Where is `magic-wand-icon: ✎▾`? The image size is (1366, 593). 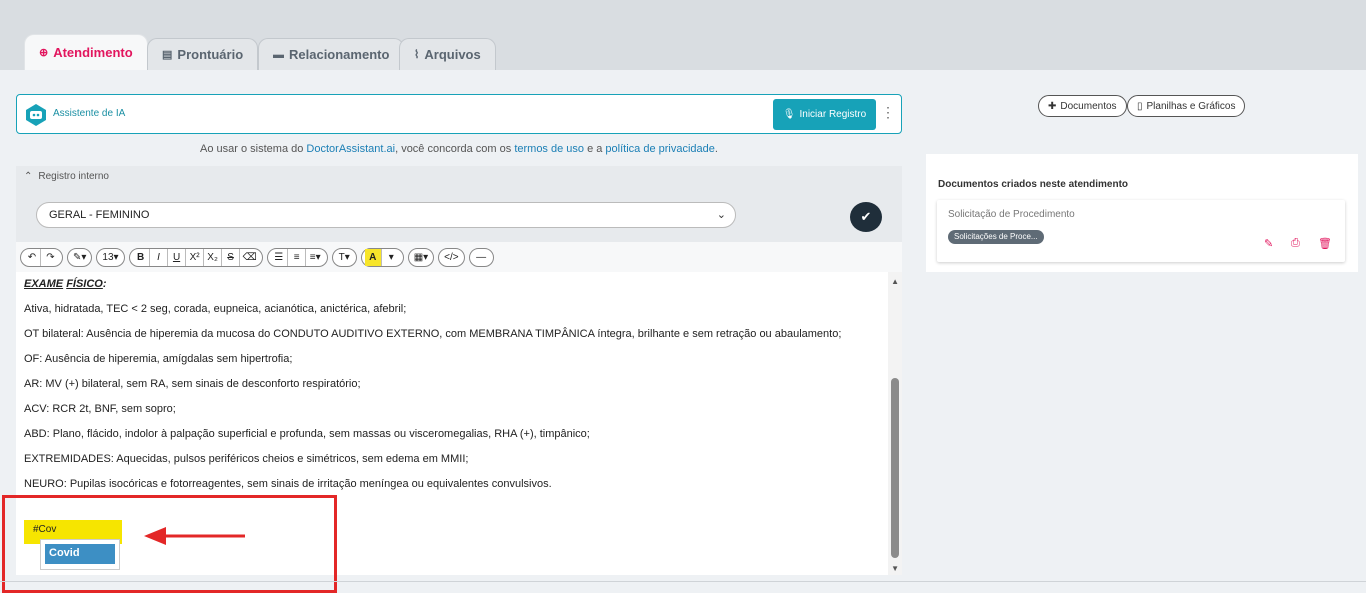 magic-wand-icon: ✎▾ is located at coordinates (80, 257).